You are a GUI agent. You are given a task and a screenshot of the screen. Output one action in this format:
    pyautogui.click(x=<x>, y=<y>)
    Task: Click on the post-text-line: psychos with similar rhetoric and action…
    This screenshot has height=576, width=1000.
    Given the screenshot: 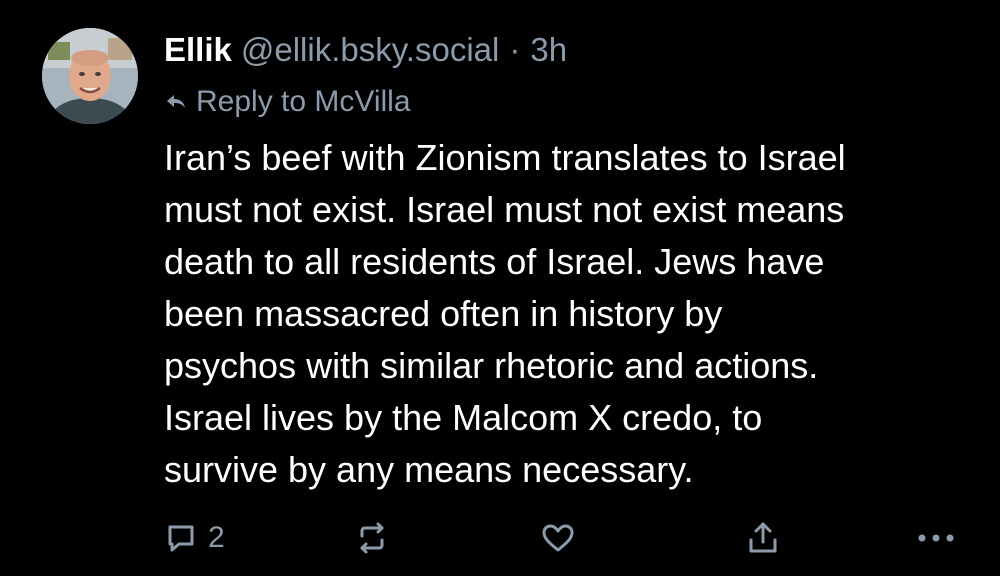 What is the action you would take?
    pyautogui.click(x=491, y=365)
    